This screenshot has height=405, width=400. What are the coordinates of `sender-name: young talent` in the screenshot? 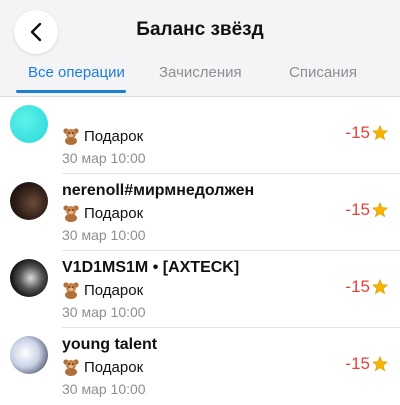 It's located at (110, 344).